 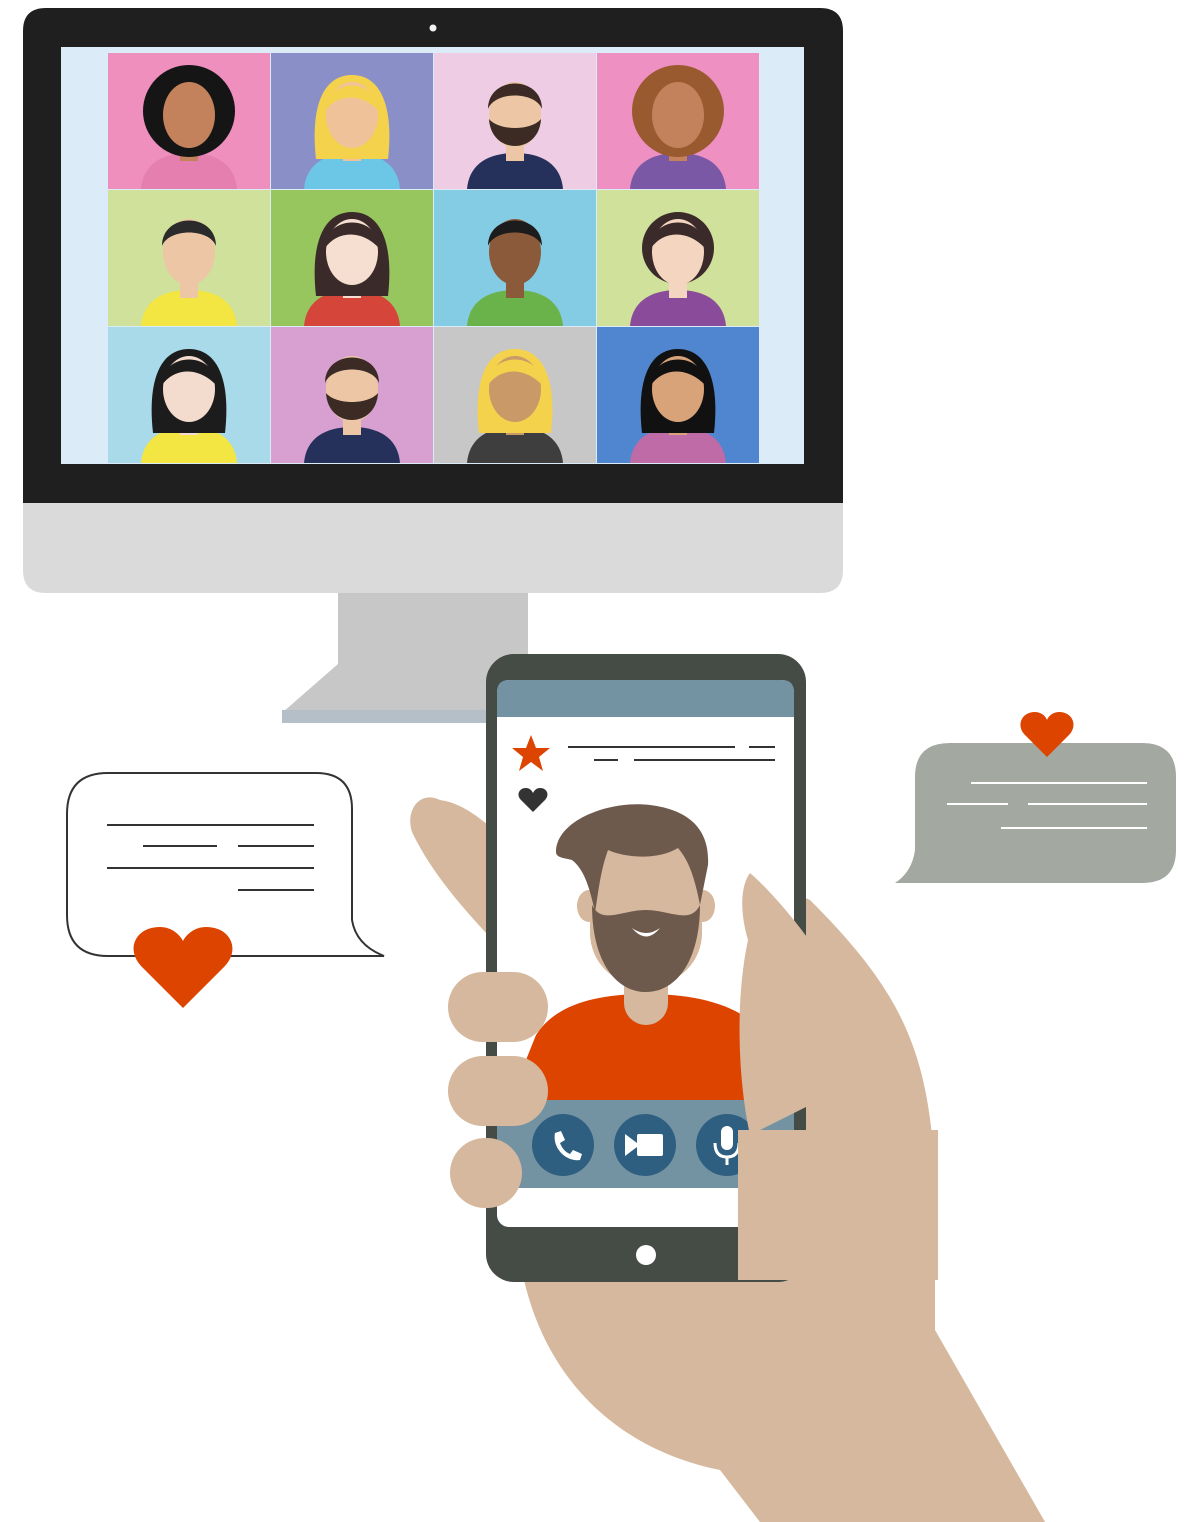 I want to click on hand-thumb, so click(x=449, y=866).